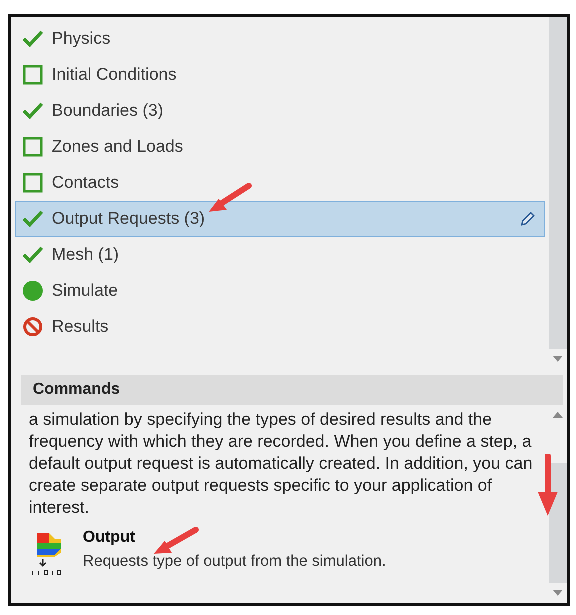  What do you see at coordinates (234, 538) in the screenshot?
I see `command-name: Output` at bounding box center [234, 538].